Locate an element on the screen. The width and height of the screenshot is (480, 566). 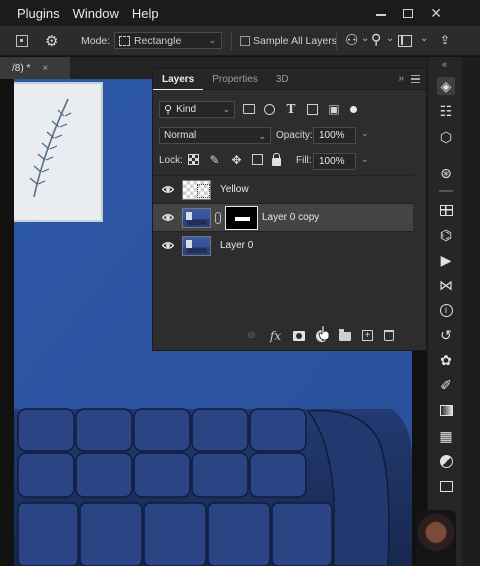
filter-toggle-icon is located at coordinates (353, 109).